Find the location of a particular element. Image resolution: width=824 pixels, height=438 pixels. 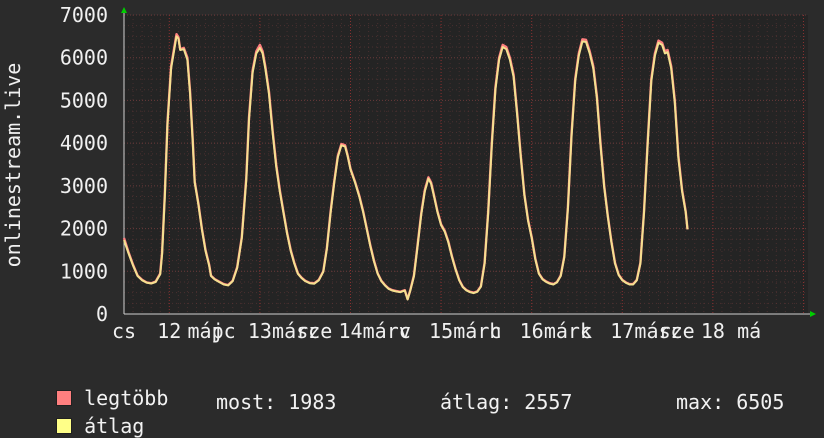

x-tick-label: pc is located at coordinates (224, 331).